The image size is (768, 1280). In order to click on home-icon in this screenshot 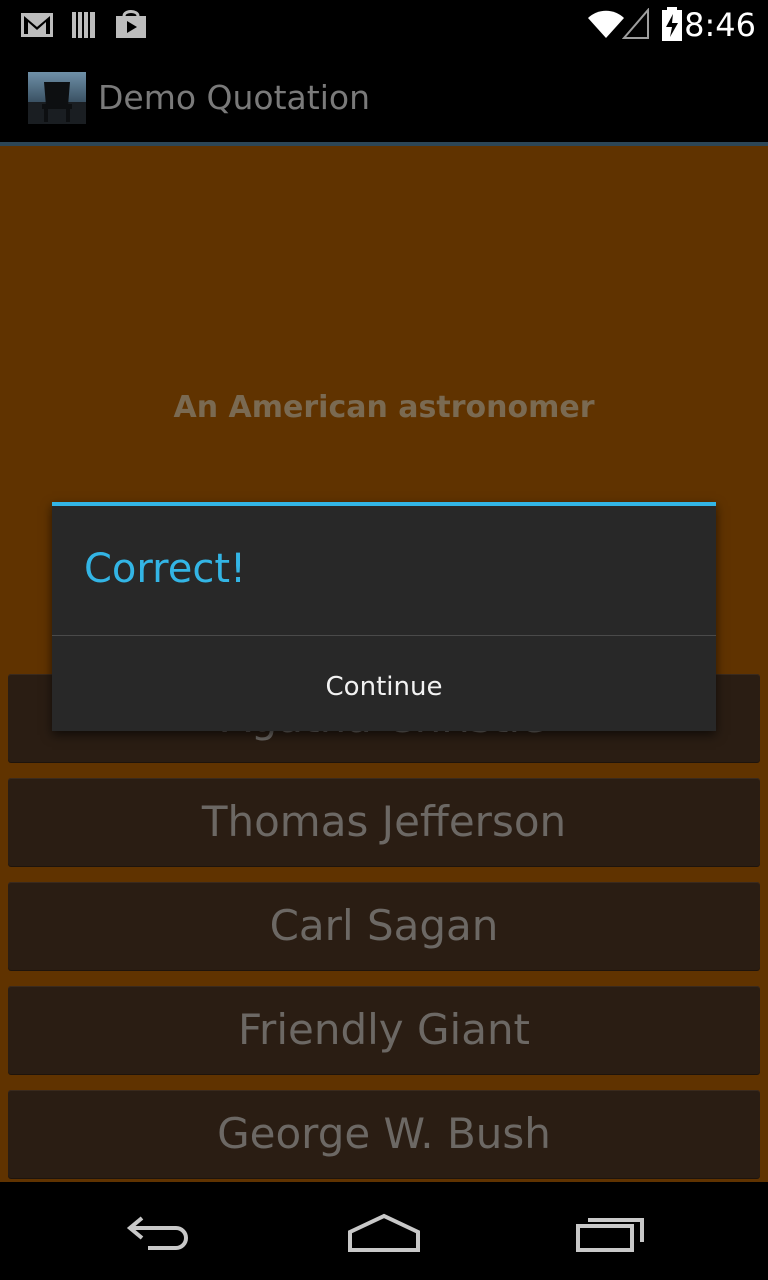, I will do `click(384, 1233)`.